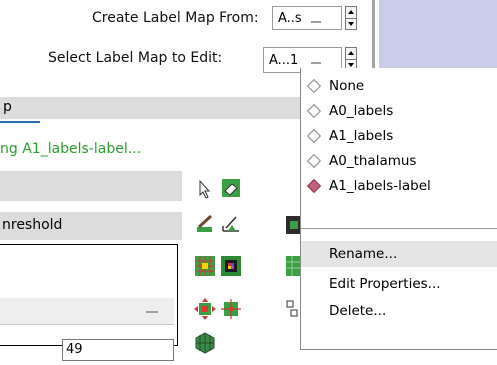 The width and height of the screenshot is (497, 365). I want to click on menu-item-a0-thalamus: A0_thalamus, so click(399, 162).